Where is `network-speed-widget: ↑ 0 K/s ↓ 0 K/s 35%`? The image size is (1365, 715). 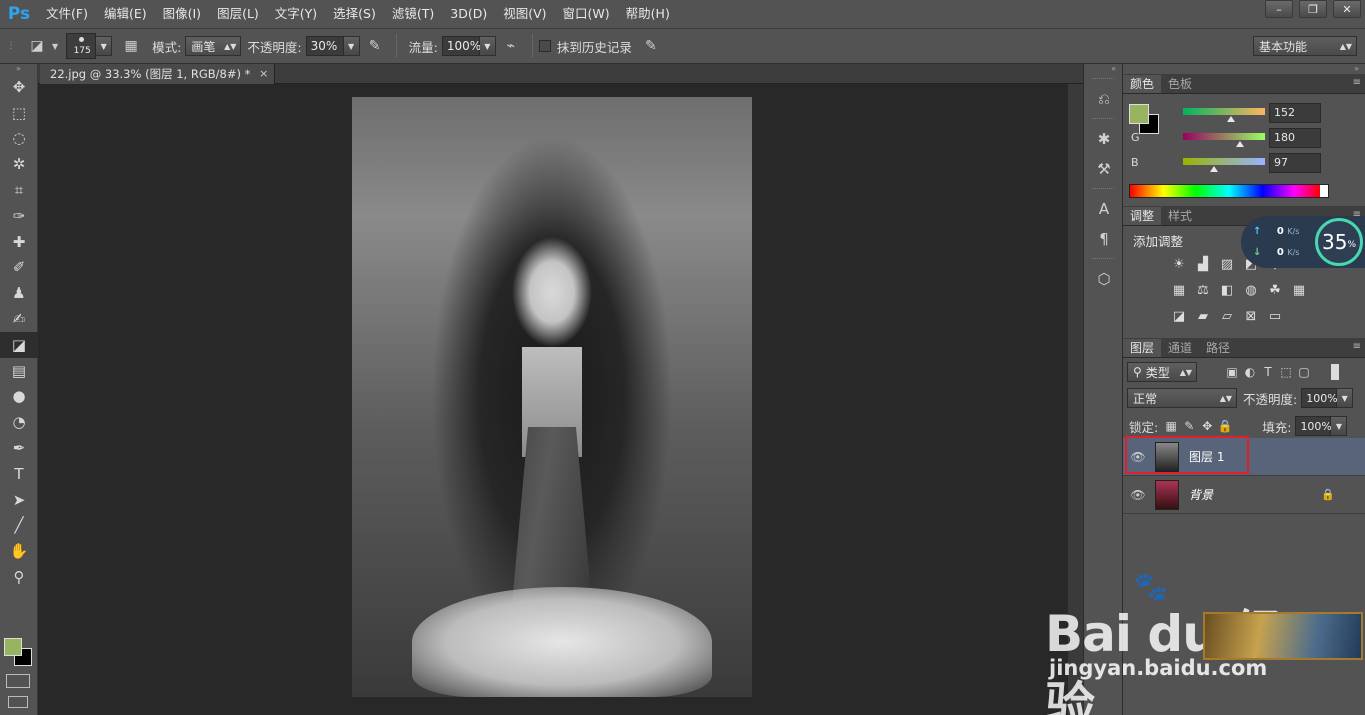 network-speed-widget: ↑ 0 K/s ↓ 0 K/s 35% is located at coordinates (1303, 242).